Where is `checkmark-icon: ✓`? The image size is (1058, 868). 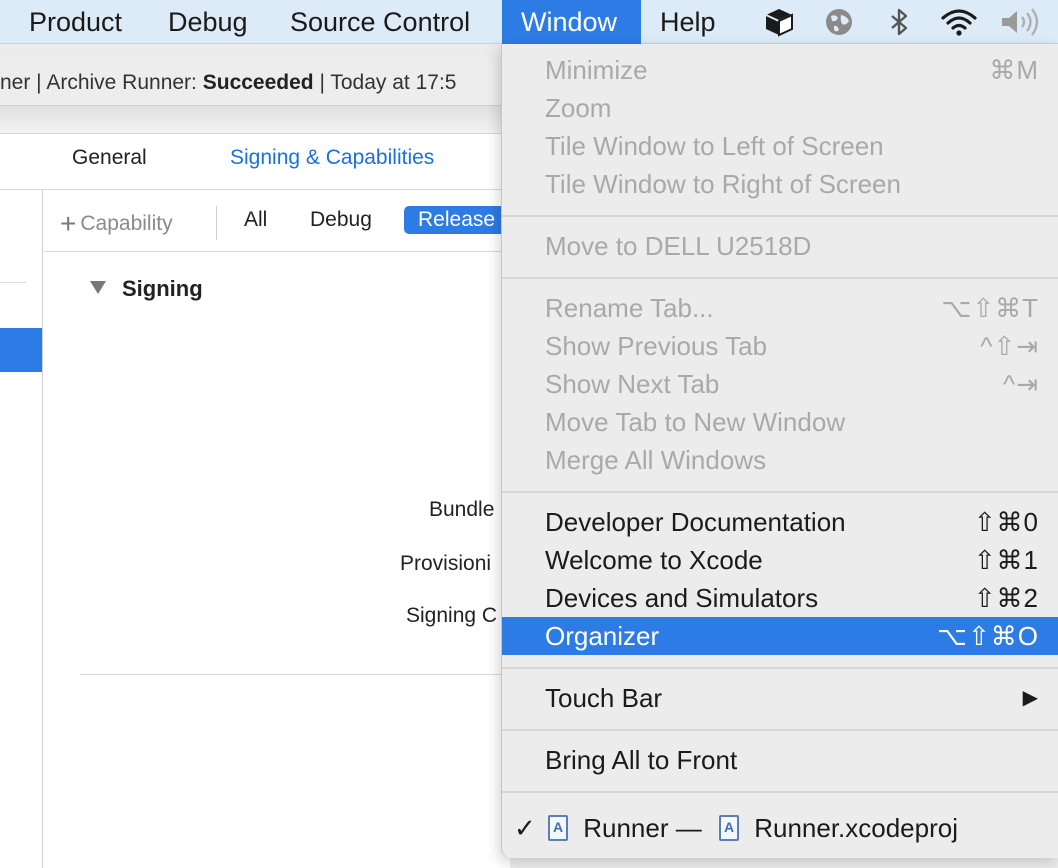 checkmark-icon: ✓ is located at coordinates (525, 828).